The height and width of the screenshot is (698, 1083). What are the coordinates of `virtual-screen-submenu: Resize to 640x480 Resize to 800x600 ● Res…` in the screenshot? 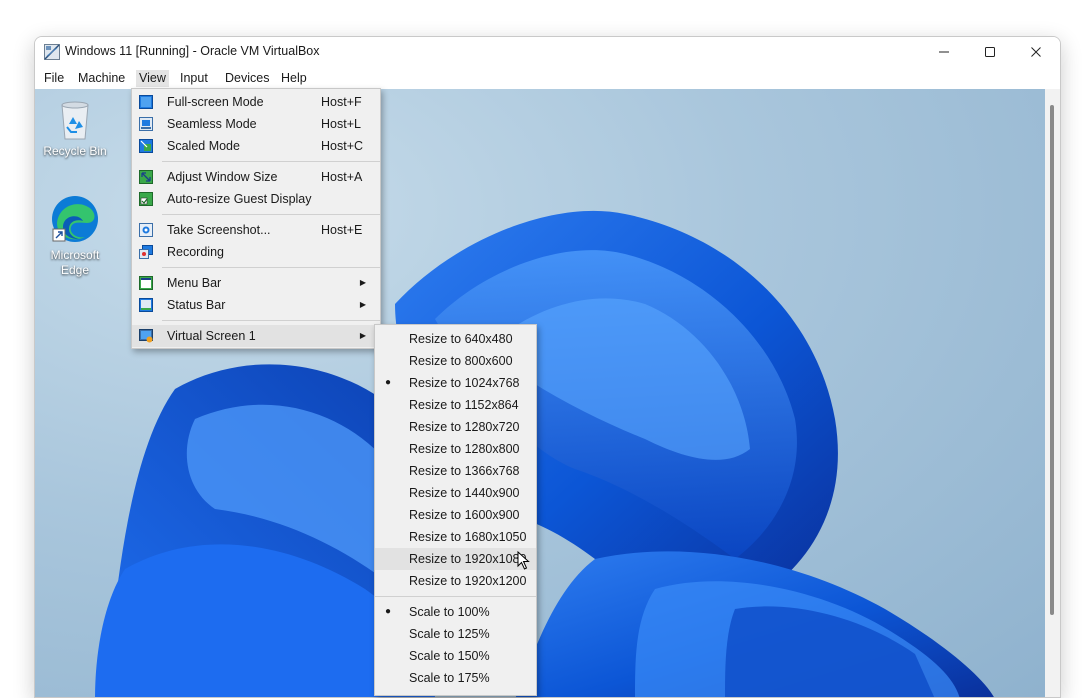 It's located at (455, 510).